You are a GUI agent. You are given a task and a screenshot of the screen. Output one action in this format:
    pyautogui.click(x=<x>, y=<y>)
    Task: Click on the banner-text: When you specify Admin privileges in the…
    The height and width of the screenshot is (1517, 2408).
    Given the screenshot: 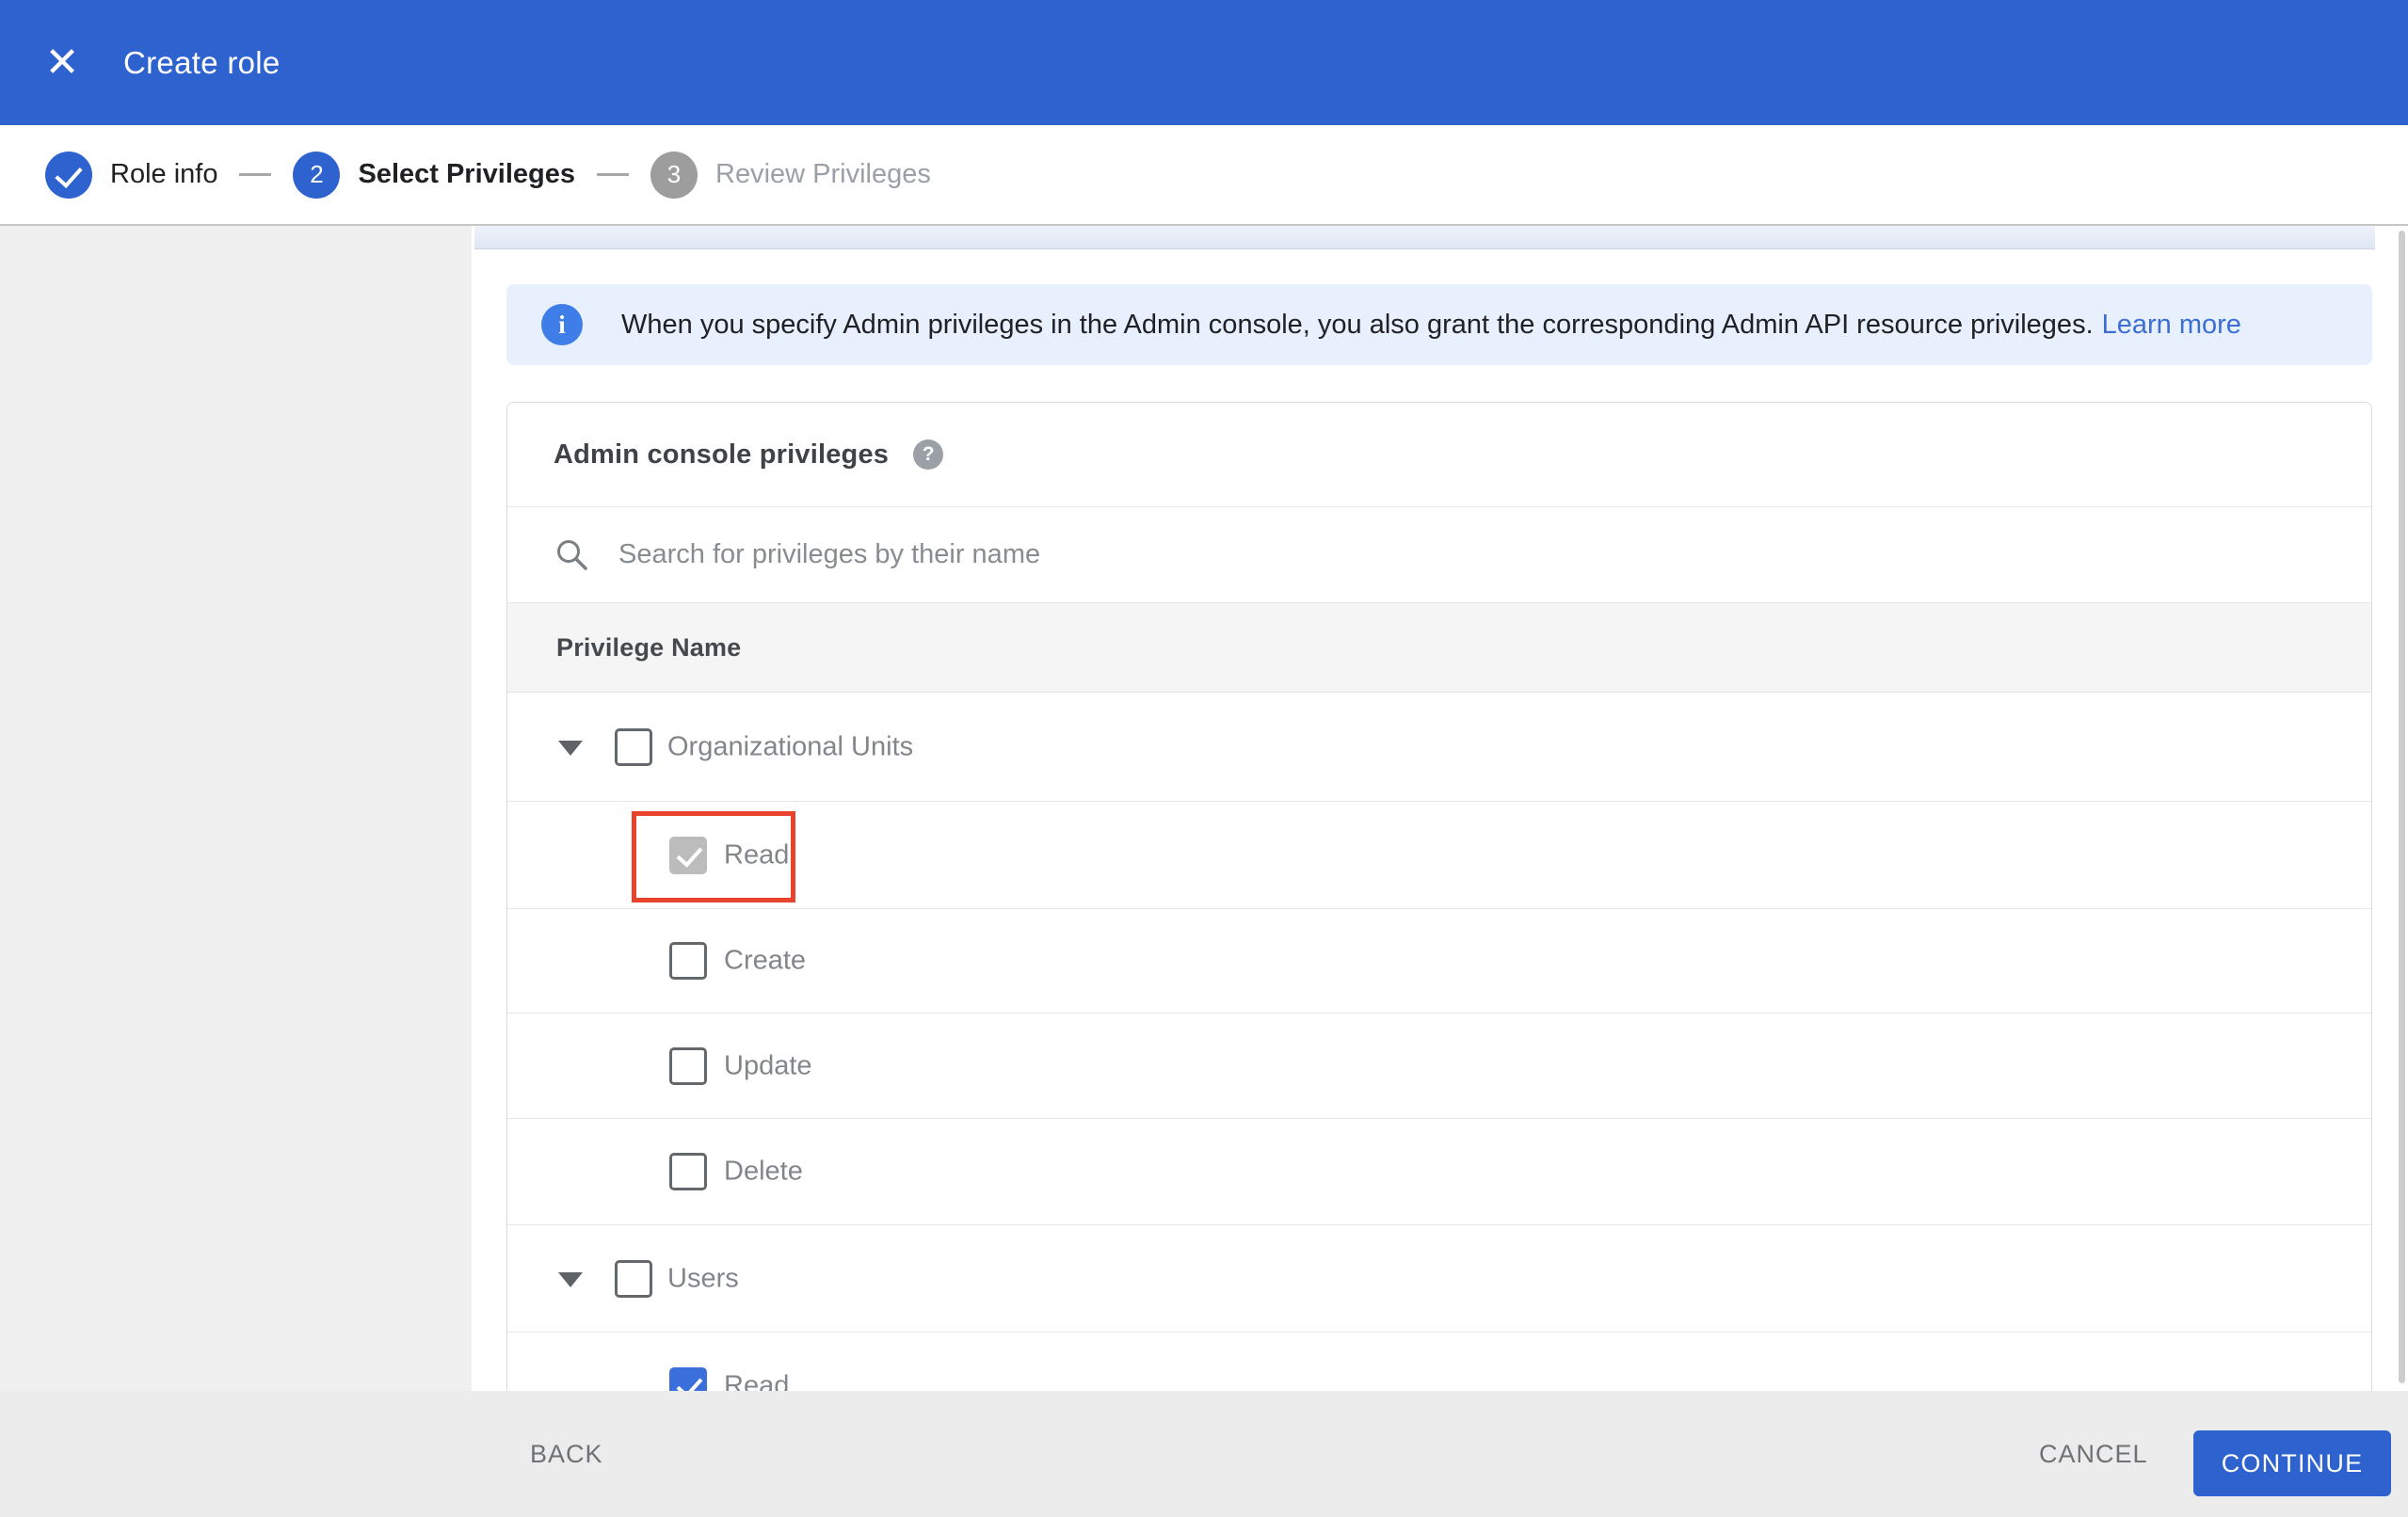 What is the action you would take?
    pyautogui.click(x=1357, y=324)
    